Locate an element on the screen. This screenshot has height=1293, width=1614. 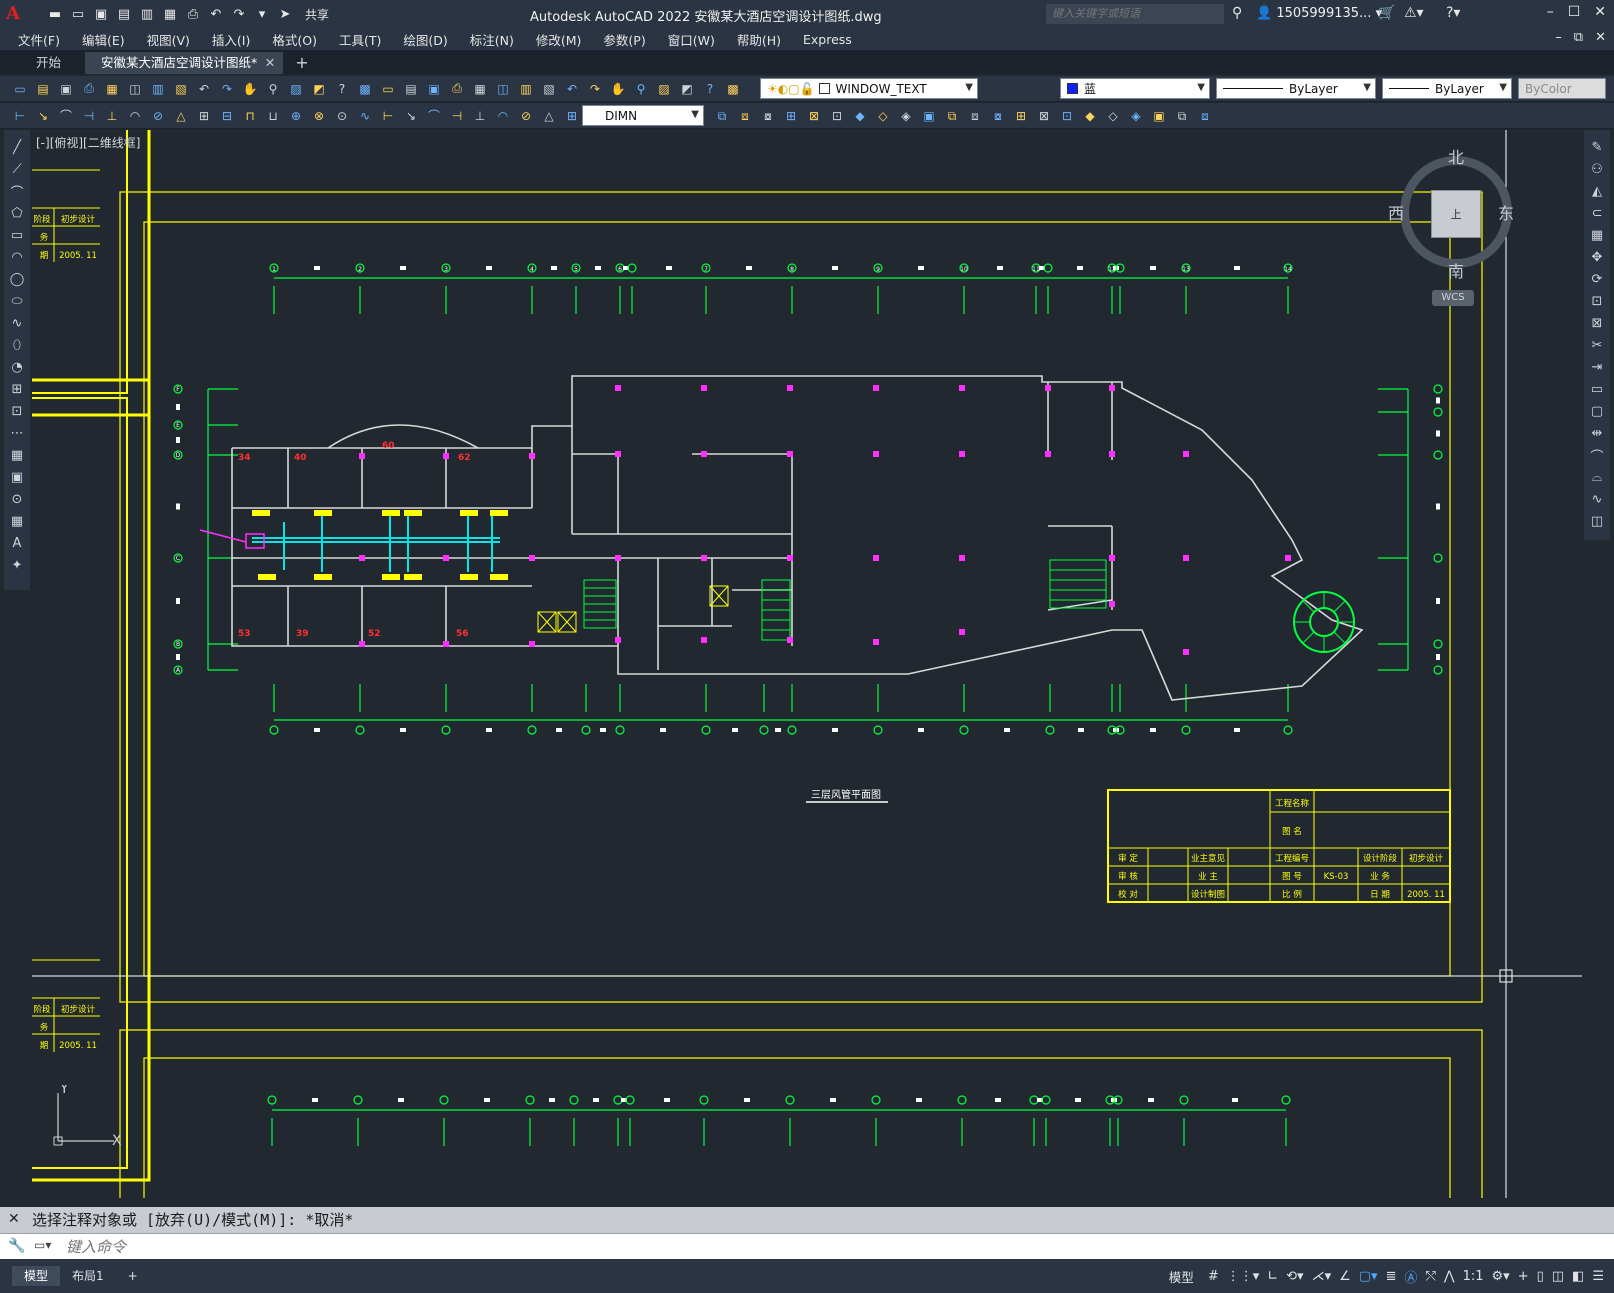
standard-tool-icon: ✋ is located at coordinates (618, 89).